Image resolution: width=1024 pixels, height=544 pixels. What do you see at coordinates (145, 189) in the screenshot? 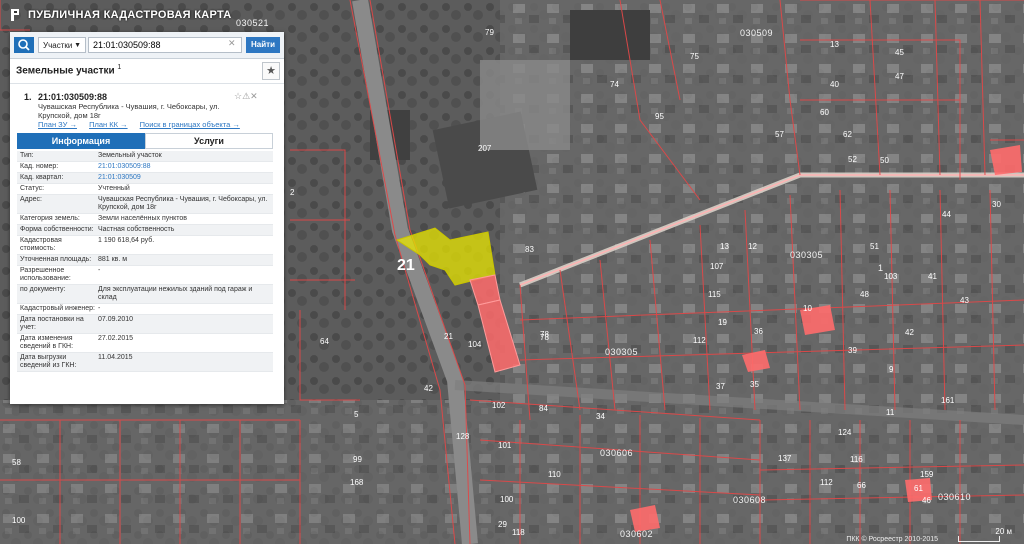
I see `property-row: Статус: Учтенный` at bounding box center [145, 189].